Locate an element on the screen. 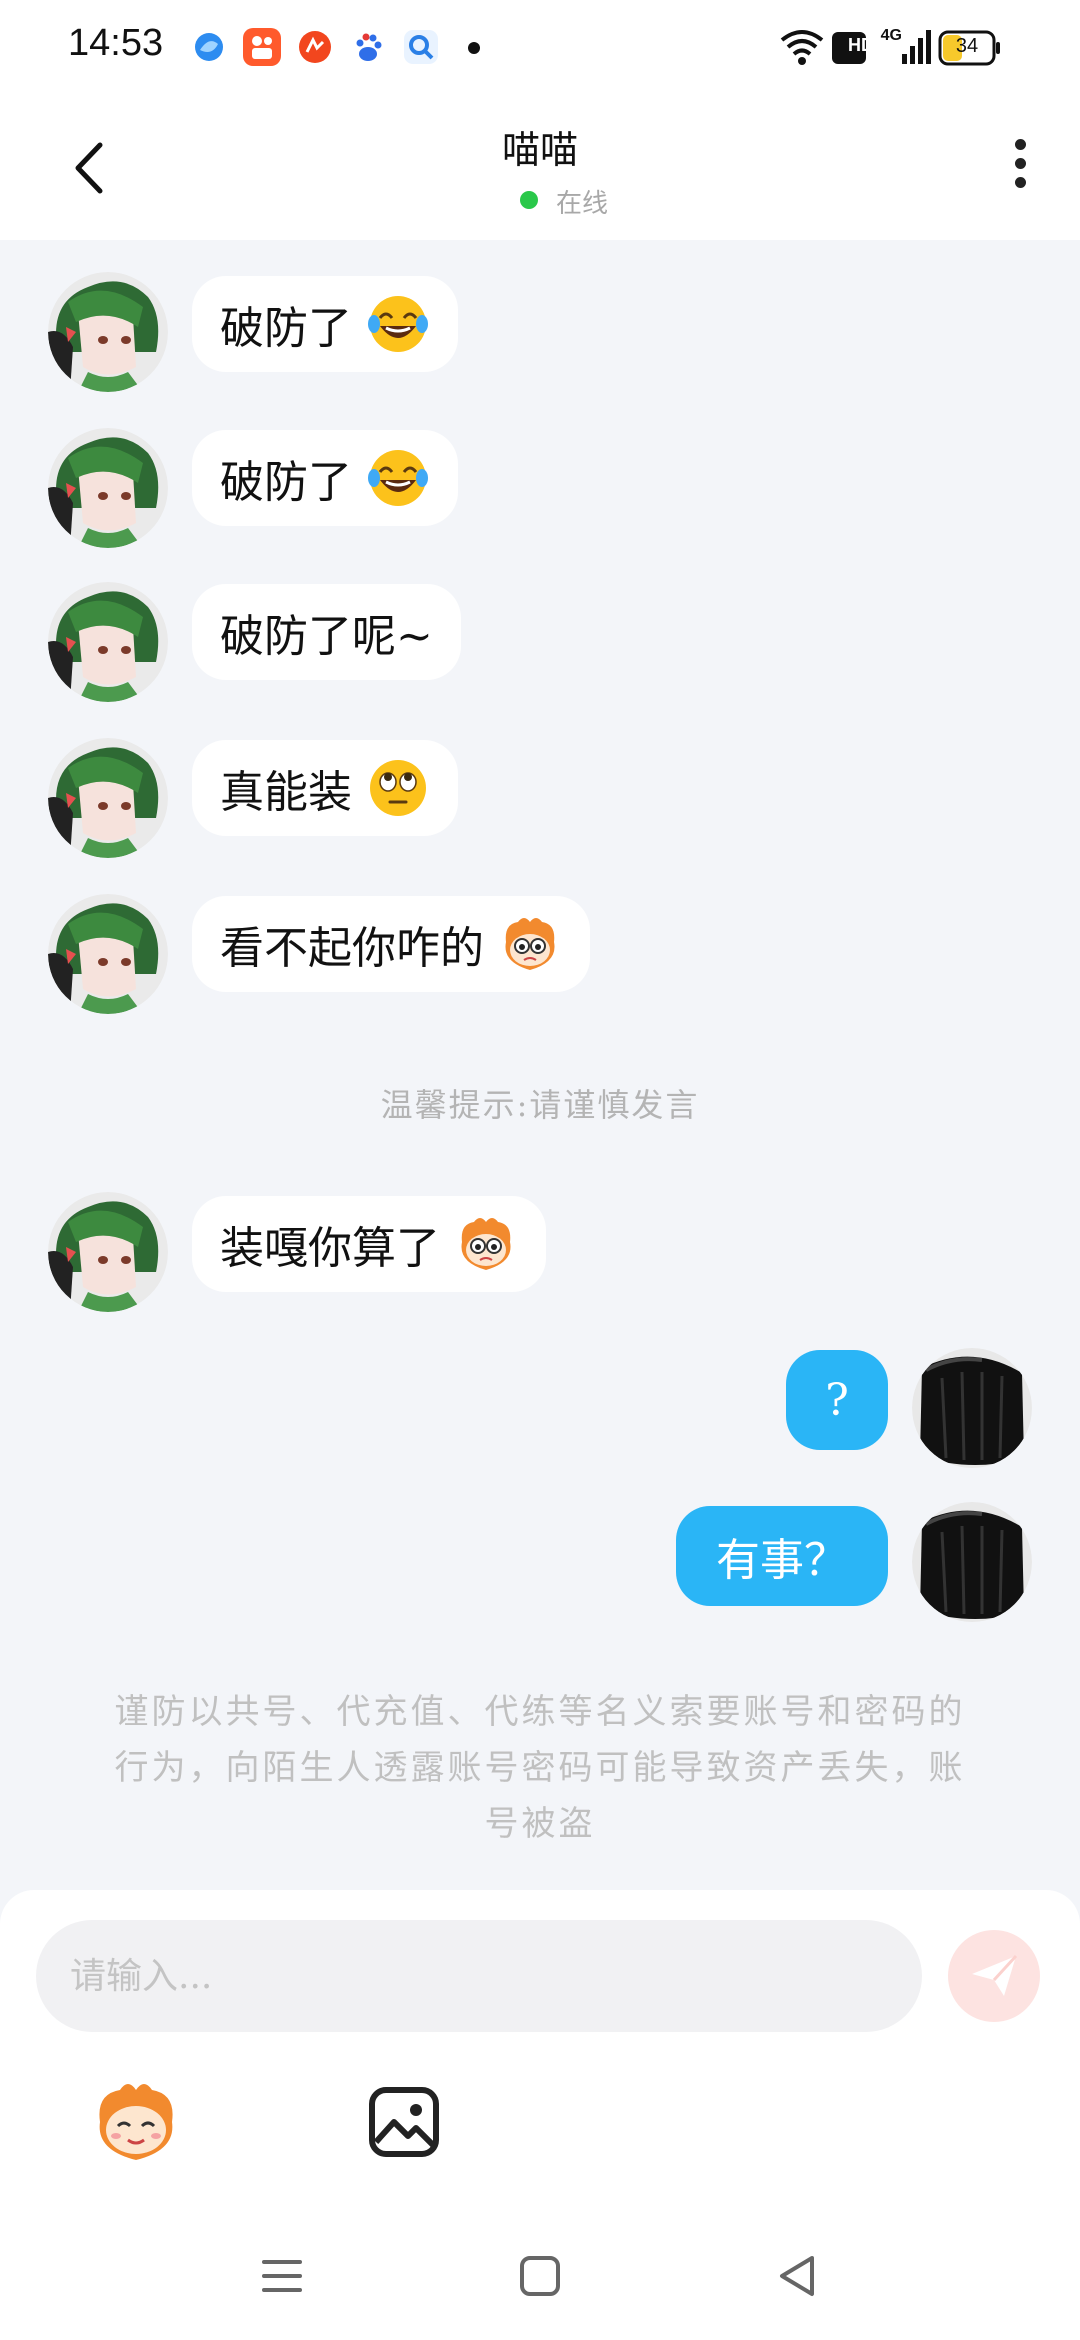 Image resolution: width=1080 pixels, height=2340 pixels. triangle-back-icon is located at coordinates (797, 2276).